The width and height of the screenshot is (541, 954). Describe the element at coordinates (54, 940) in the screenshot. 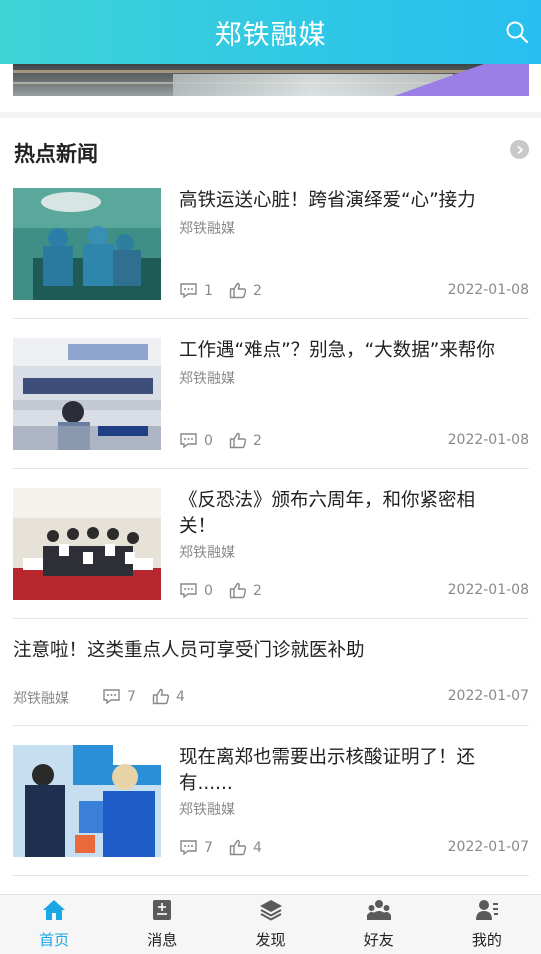

I see `tab-label: 首页` at that location.